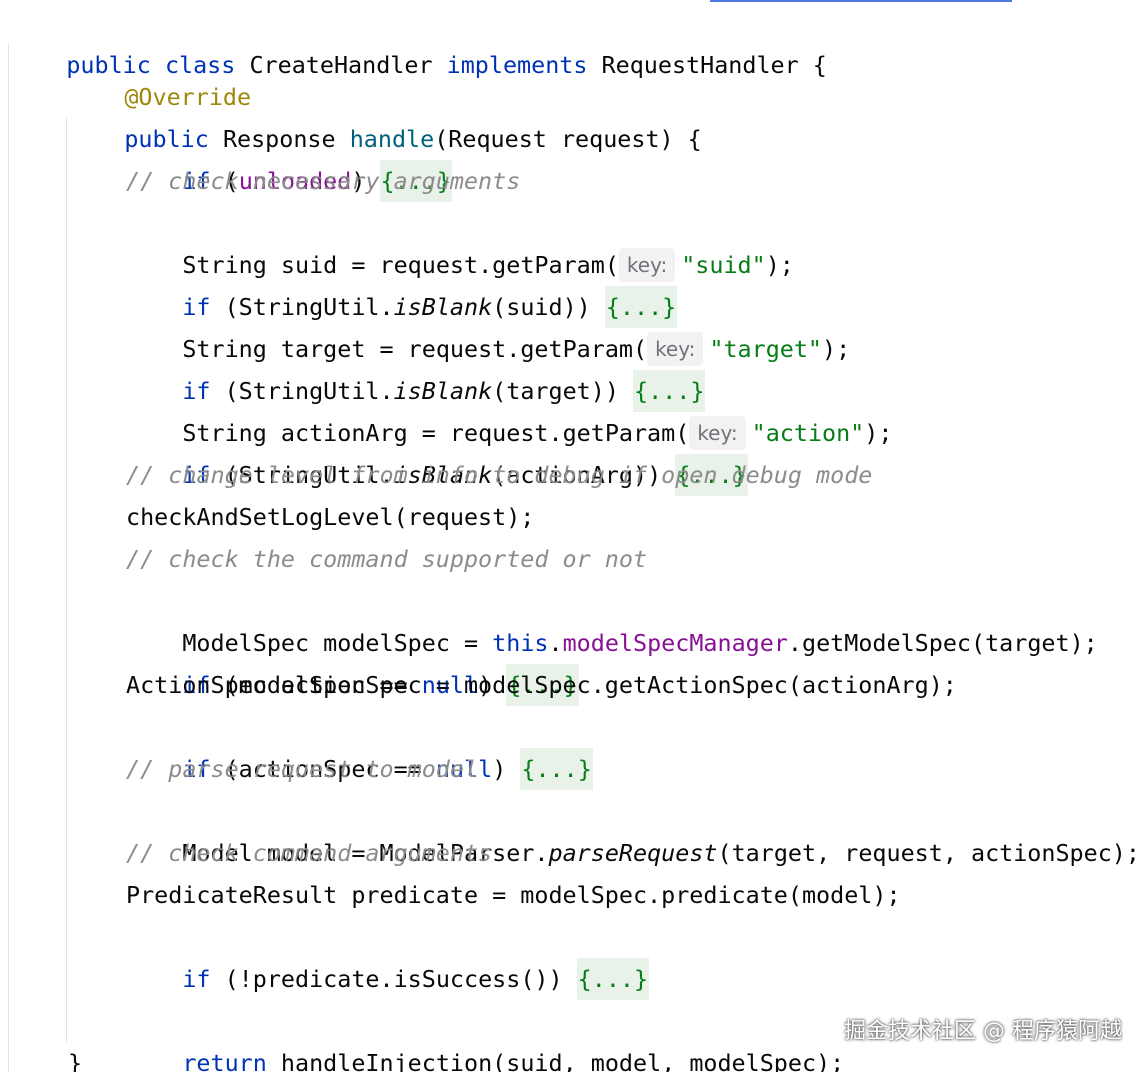  What do you see at coordinates (928, 853) in the screenshot?
I see `code-text: (target, request, actionSpec);` at bounding box center [928, 853].